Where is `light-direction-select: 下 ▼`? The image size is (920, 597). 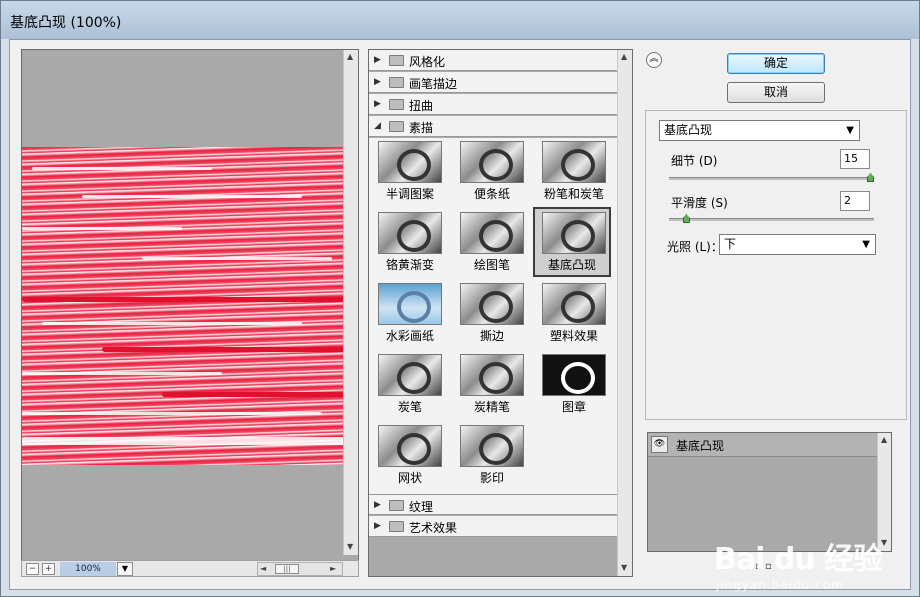 light-direction-select: 下 ▼ is located at coordinates (797, 244).